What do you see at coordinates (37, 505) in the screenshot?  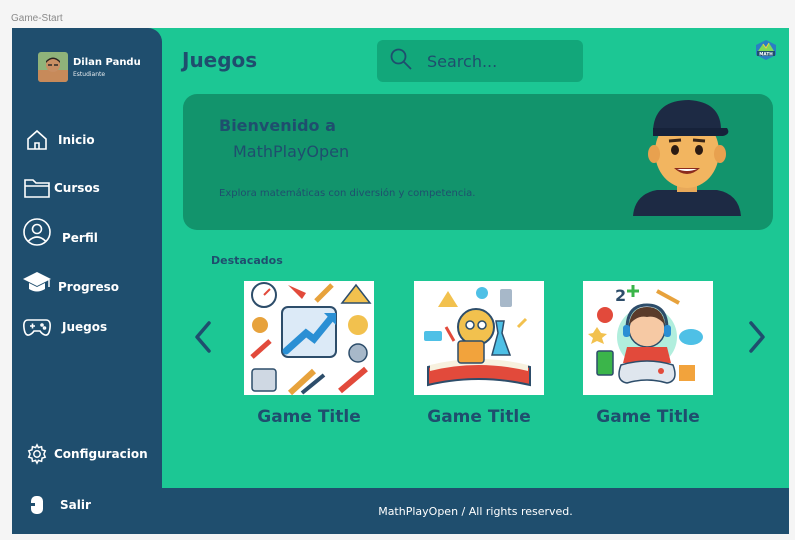 I see `logout-icon` at bounding box center [37, 505].